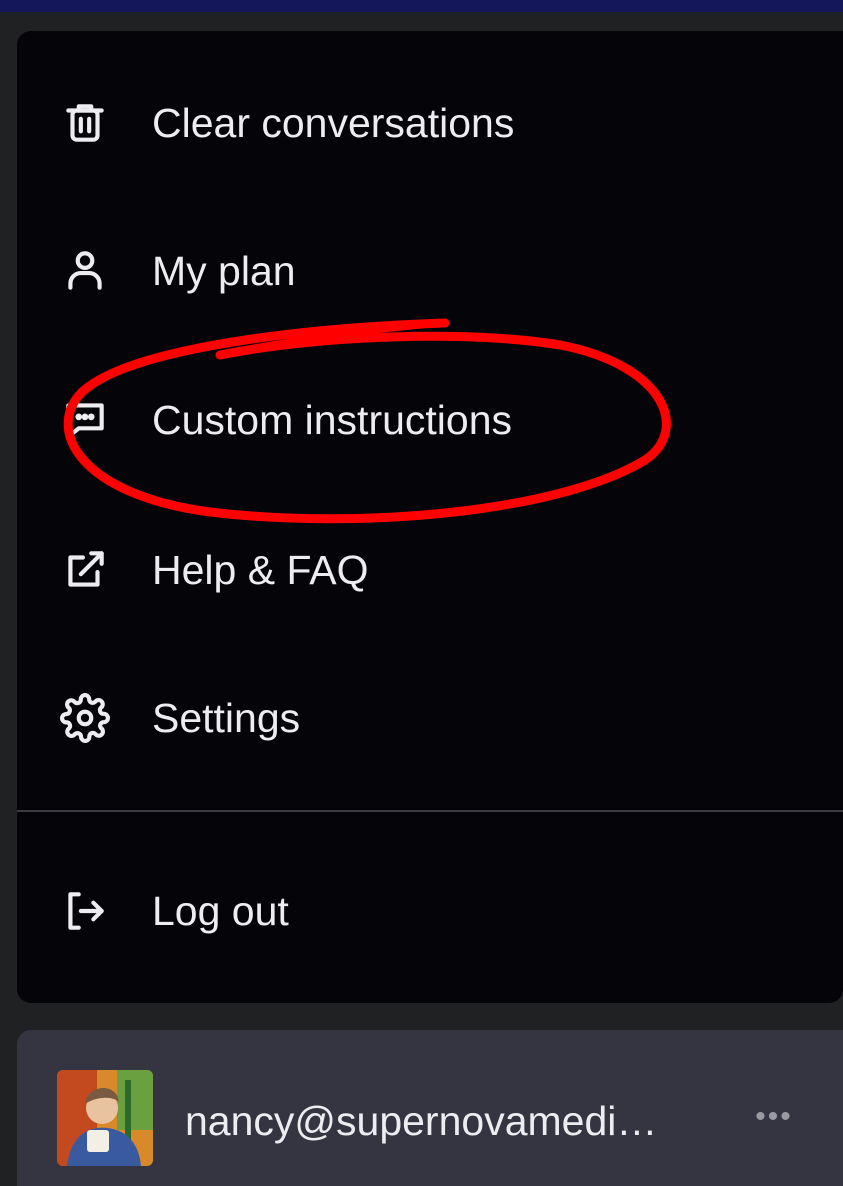 Image resolution: width=843 pixels, height=1186 pixels. What do you see at coordinates (774, 1117) in the screenshot?
I see `more-options-icon: •••` at bounding box center [774, 1117].